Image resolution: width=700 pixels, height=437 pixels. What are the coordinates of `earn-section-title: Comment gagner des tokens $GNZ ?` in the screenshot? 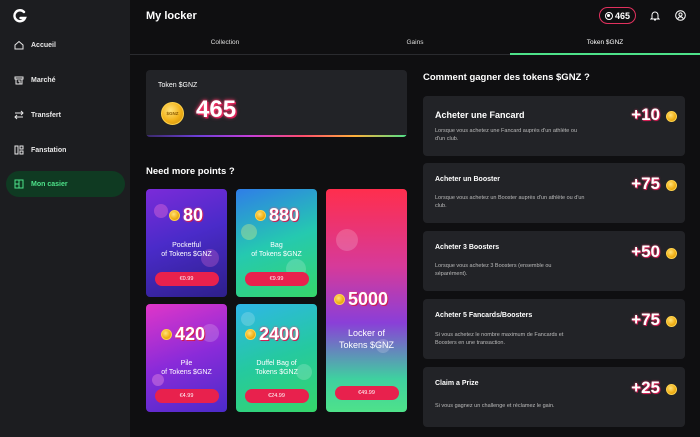 It's located at (506, 77).